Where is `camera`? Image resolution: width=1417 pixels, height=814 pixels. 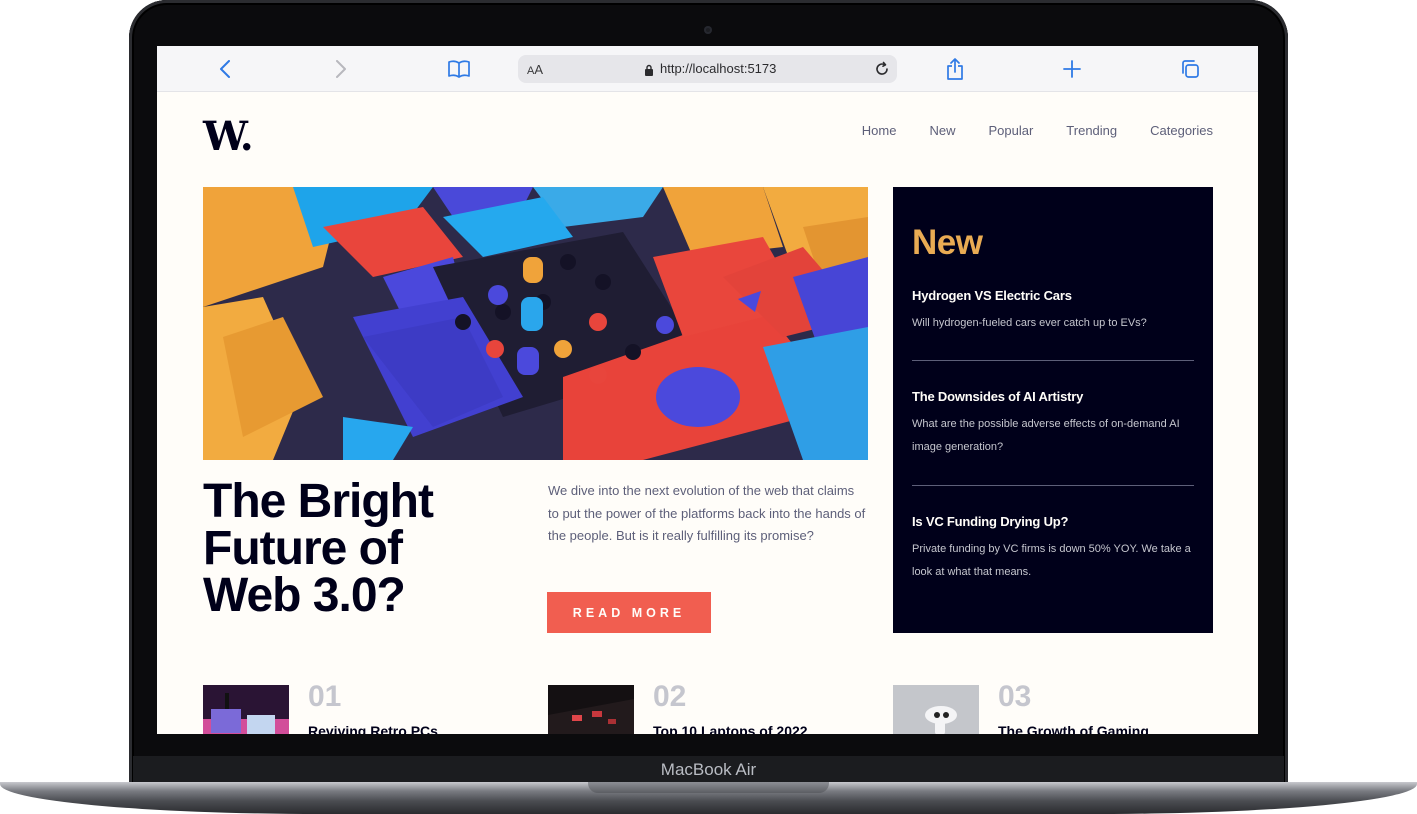 camera is located at coordinates (708, 30).